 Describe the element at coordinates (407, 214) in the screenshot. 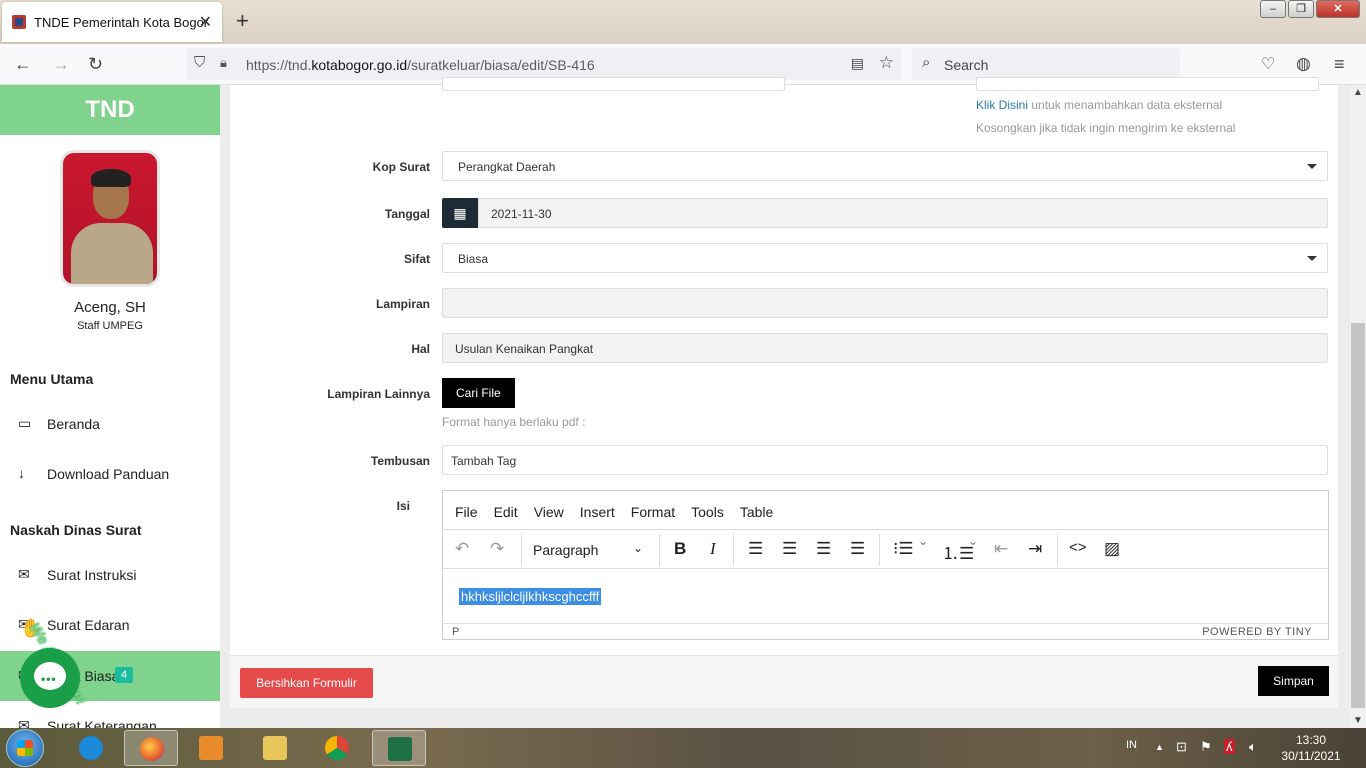

I see `tanggal-label: Tanggal` at that location.